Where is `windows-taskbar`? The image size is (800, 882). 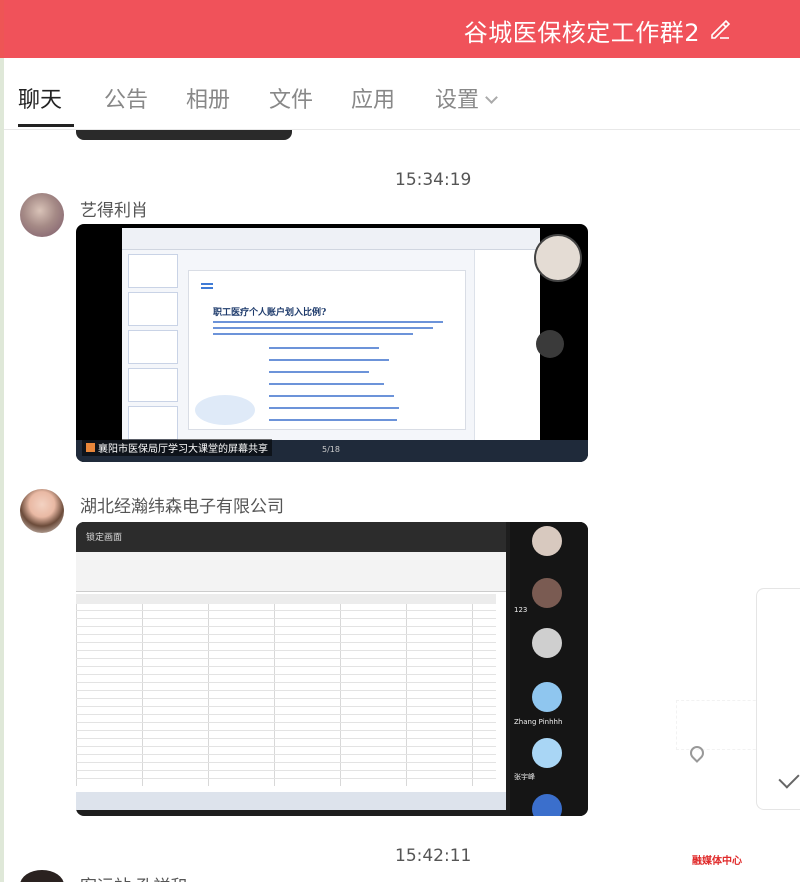 windows-taskbar is located at coordinates (291, 801).